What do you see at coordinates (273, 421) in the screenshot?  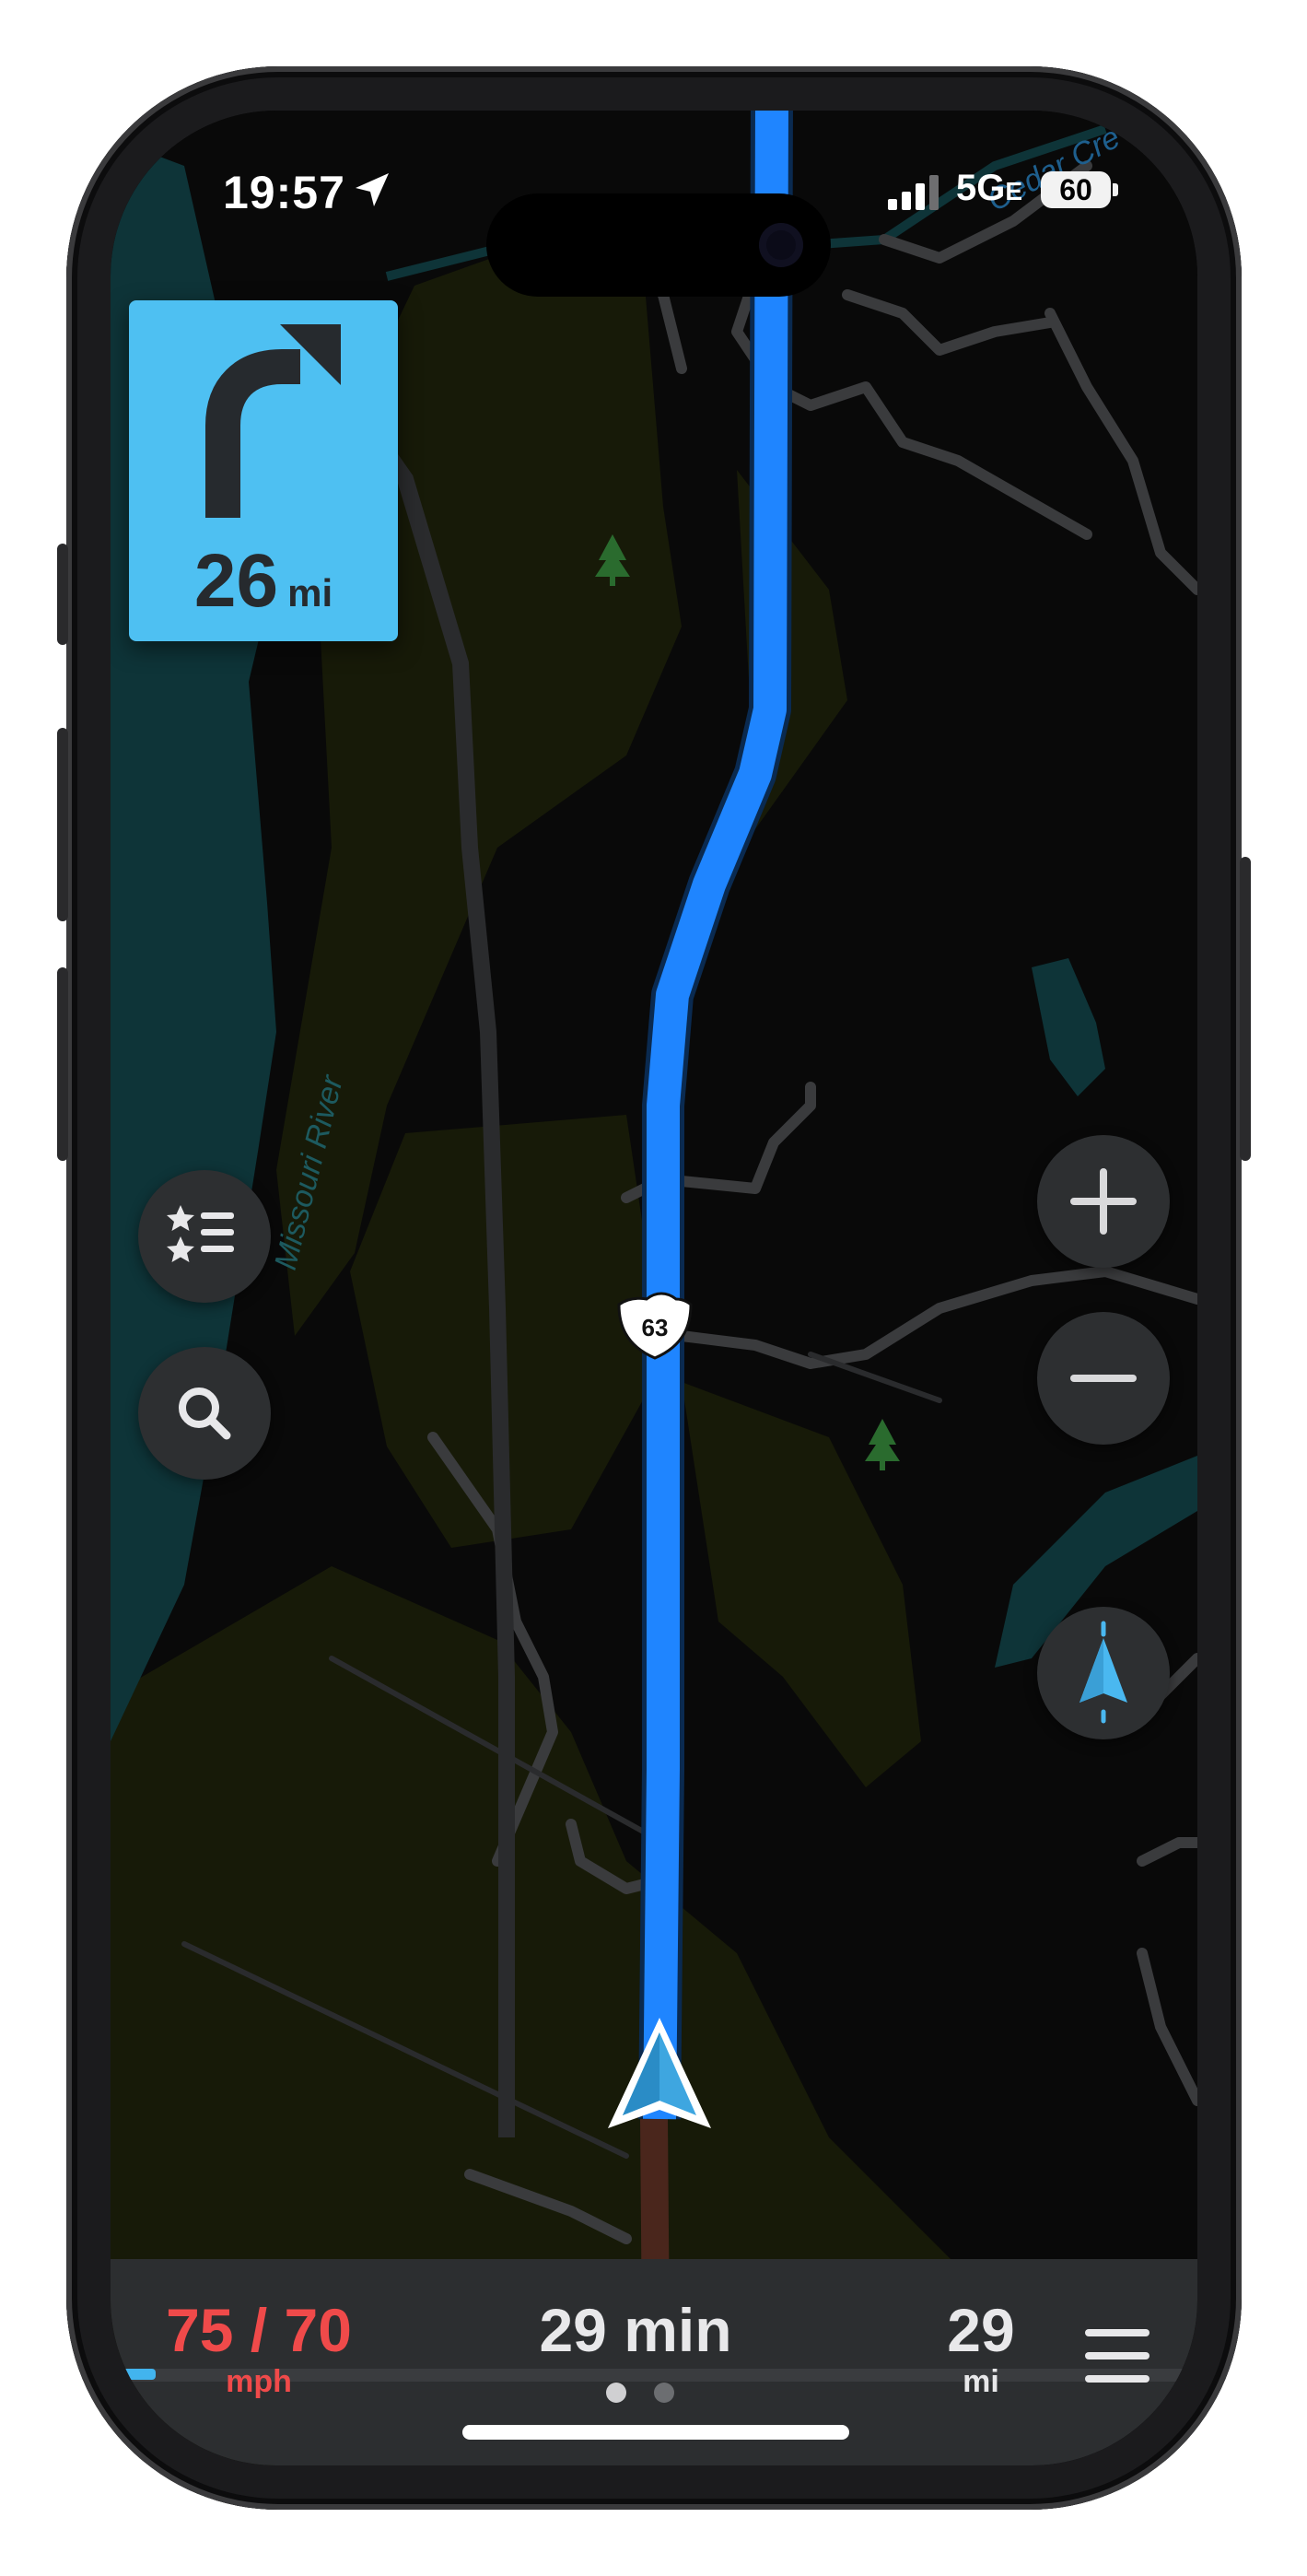 I see `turn-right-icon` at bounding box center [273, 421].